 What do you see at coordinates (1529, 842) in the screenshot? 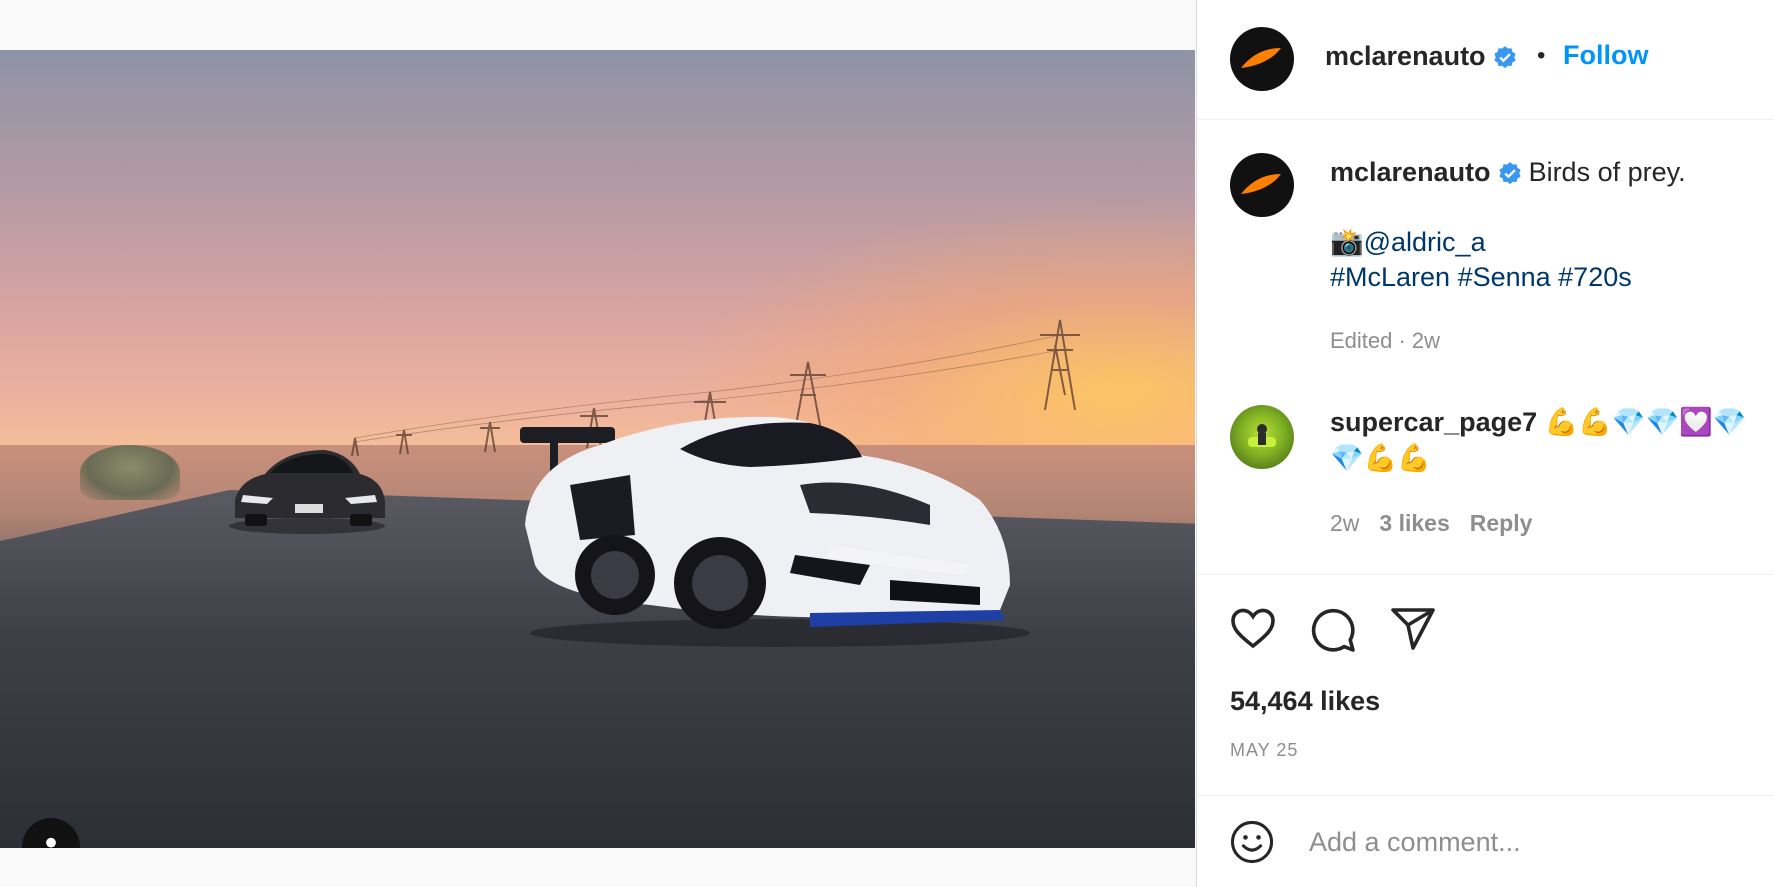
I see `comment-input` at bounding box center [1529, 842].